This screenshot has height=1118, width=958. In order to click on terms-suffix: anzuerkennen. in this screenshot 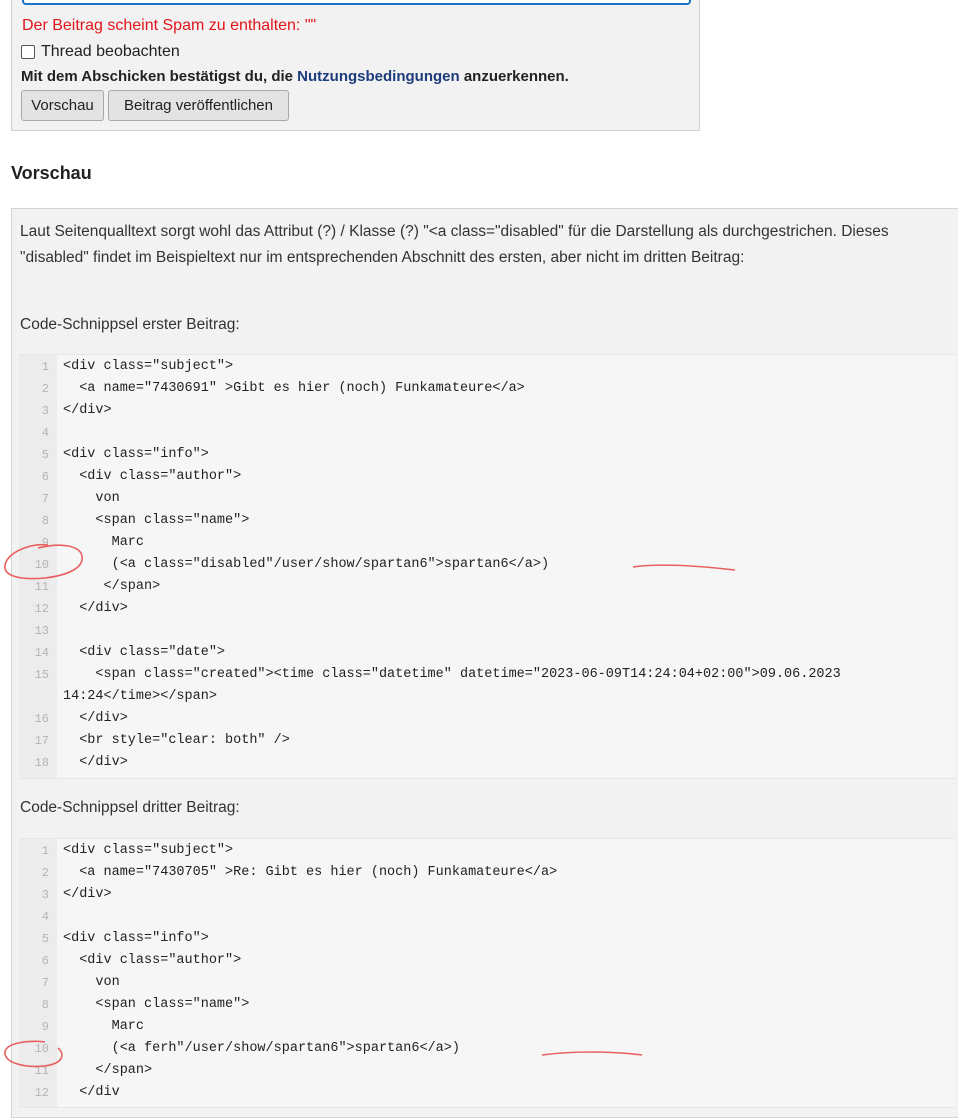, I will do `click(514, 76)`.